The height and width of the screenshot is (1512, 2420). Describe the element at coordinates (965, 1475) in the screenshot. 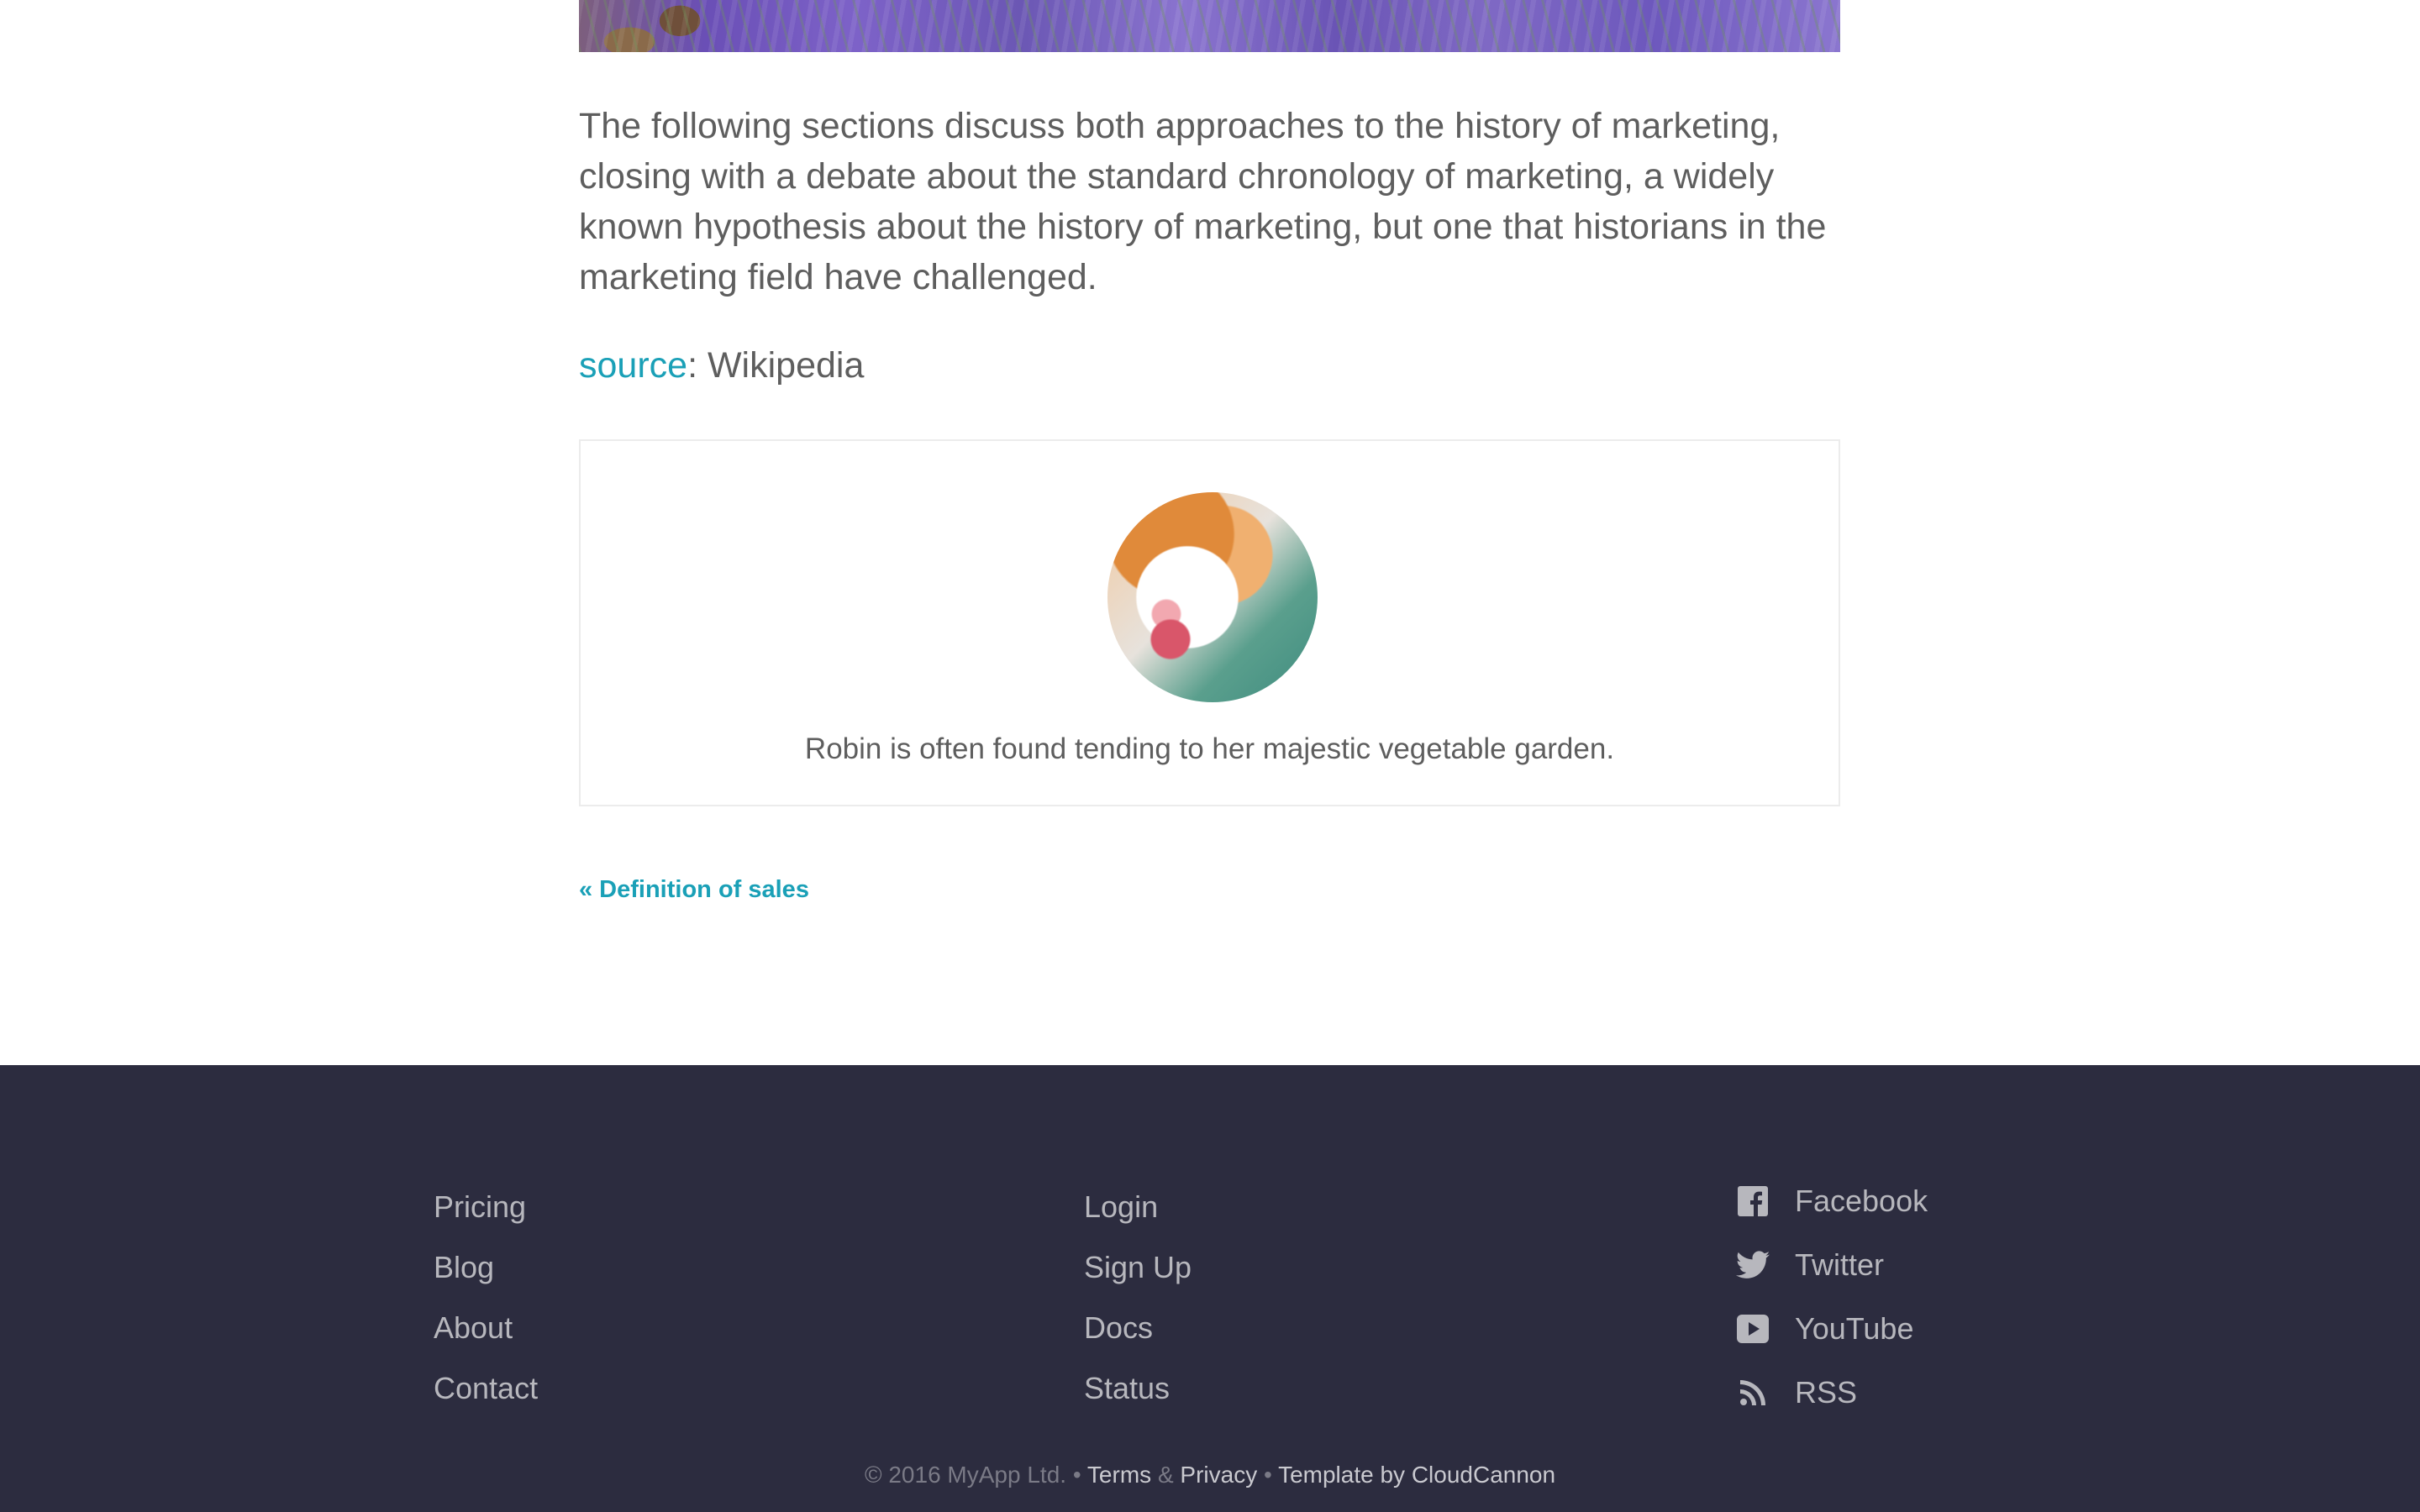

I see `copyright-text: © 2016 MyApp Ltd.` at that location.